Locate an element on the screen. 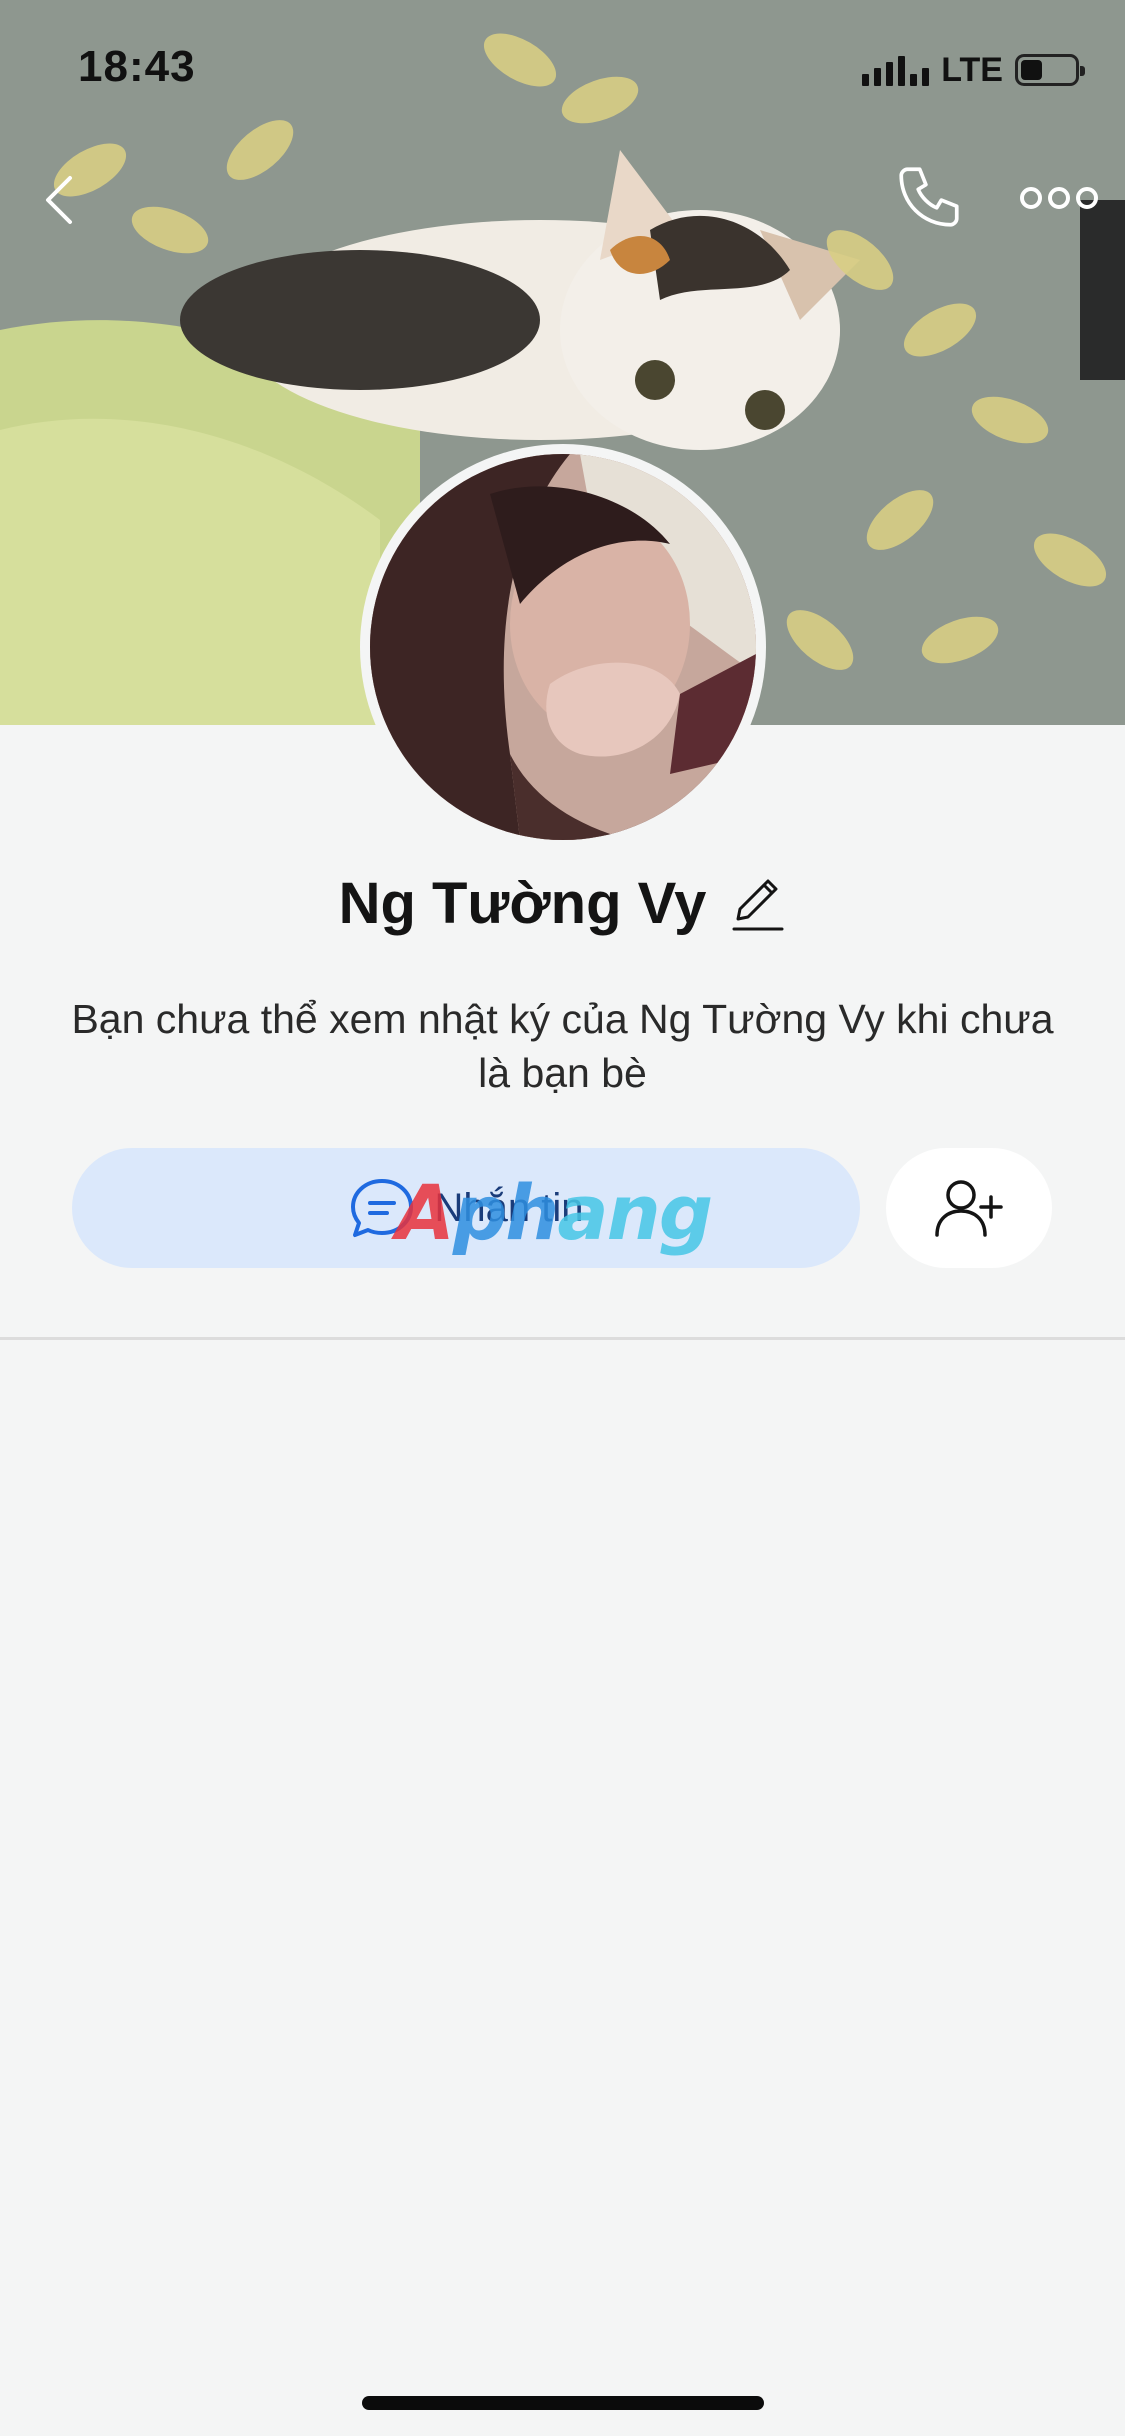  ellipsis-icon is located at coordinates (1059, 198).